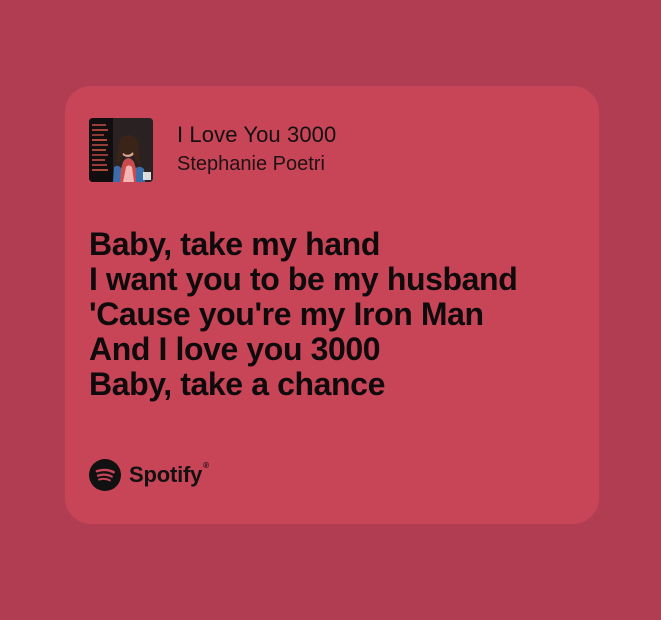 The width and height of the screenshot is (661, 620). I want to click on track-header: I Love You 3000 Stephanie Poetri, so click(212, 150).